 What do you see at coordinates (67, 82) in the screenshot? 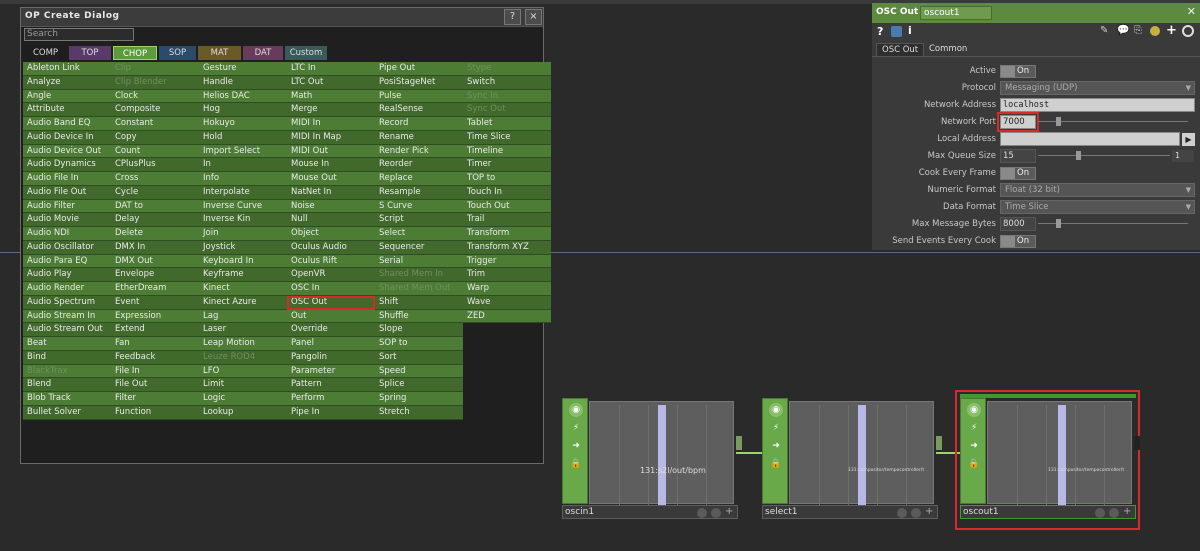
I see `op-item-analyze: Analyze` at bounding box center [67, 82].